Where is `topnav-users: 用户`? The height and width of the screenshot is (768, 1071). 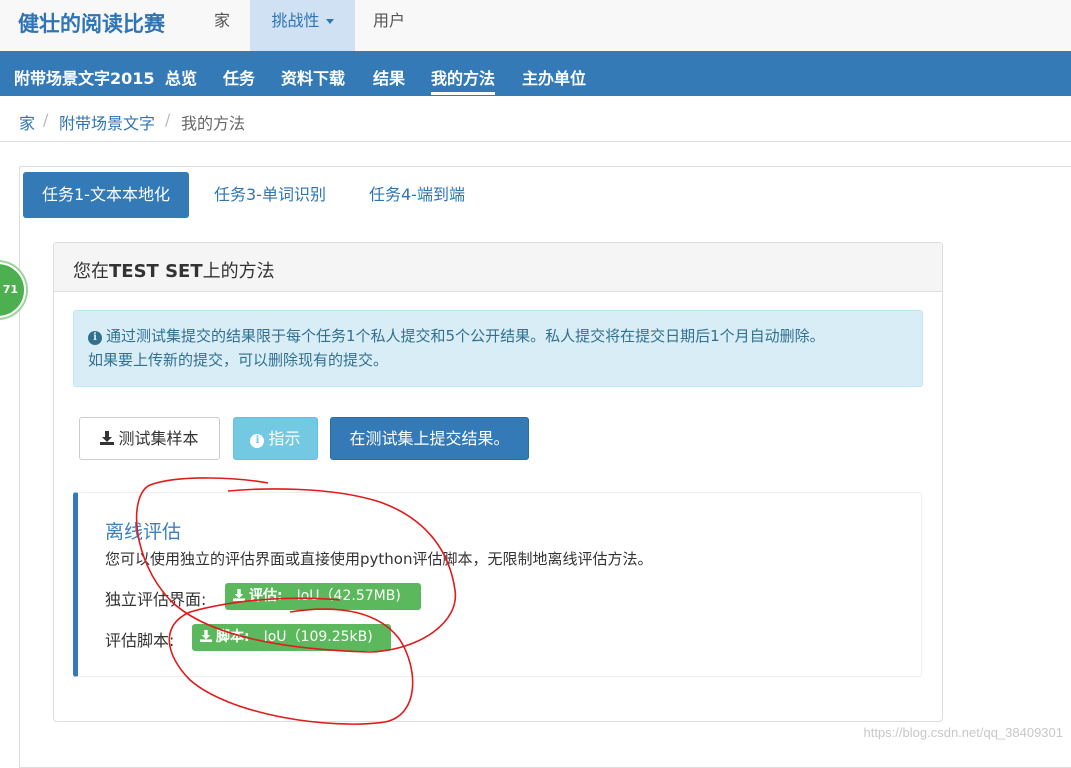
topnav-users: 用户 is located at coordinates (389, 25).